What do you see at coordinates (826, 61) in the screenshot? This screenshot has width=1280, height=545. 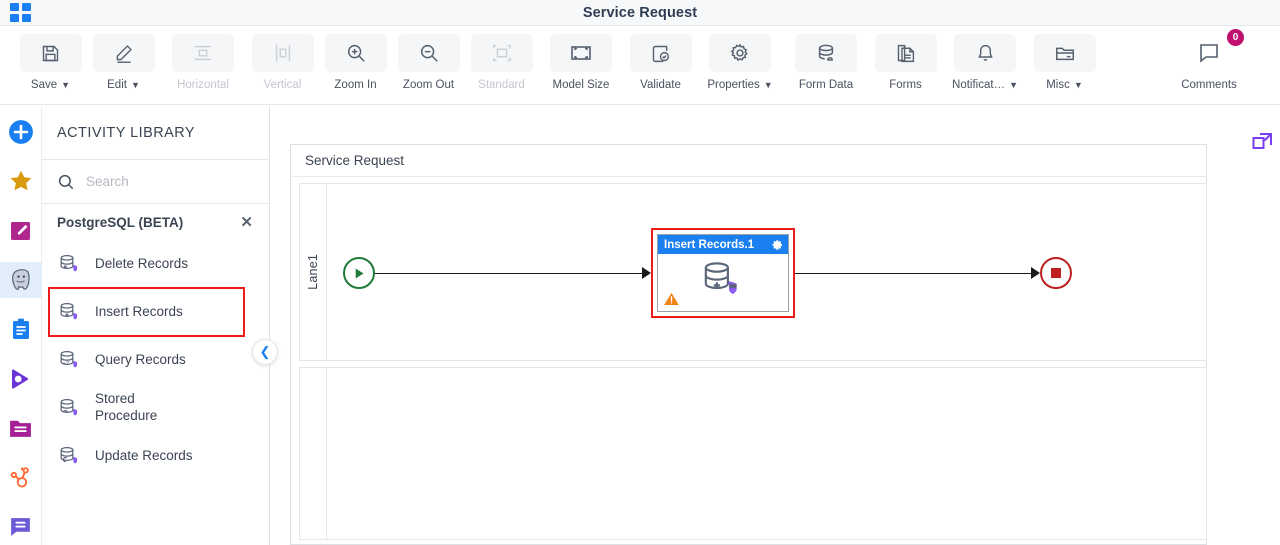 I see `toolbar-button-form-data: Form Data` at bounding box center [826, 61].